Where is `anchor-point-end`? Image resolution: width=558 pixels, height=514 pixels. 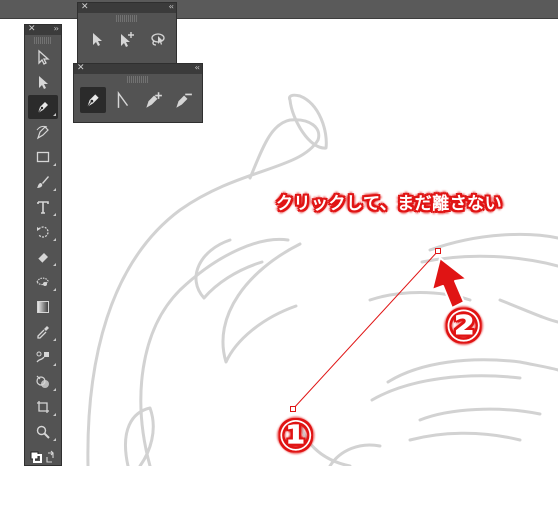
anchor-point-end is located at coordinates (438, 251).